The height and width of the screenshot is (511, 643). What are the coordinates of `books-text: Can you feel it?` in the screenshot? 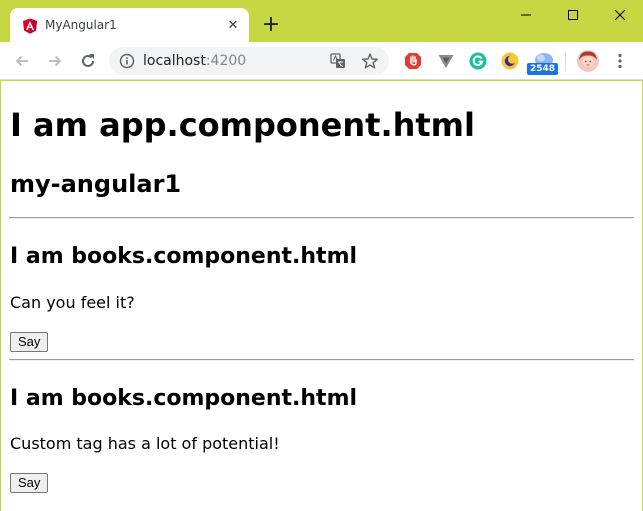 It's located at (72, 302).